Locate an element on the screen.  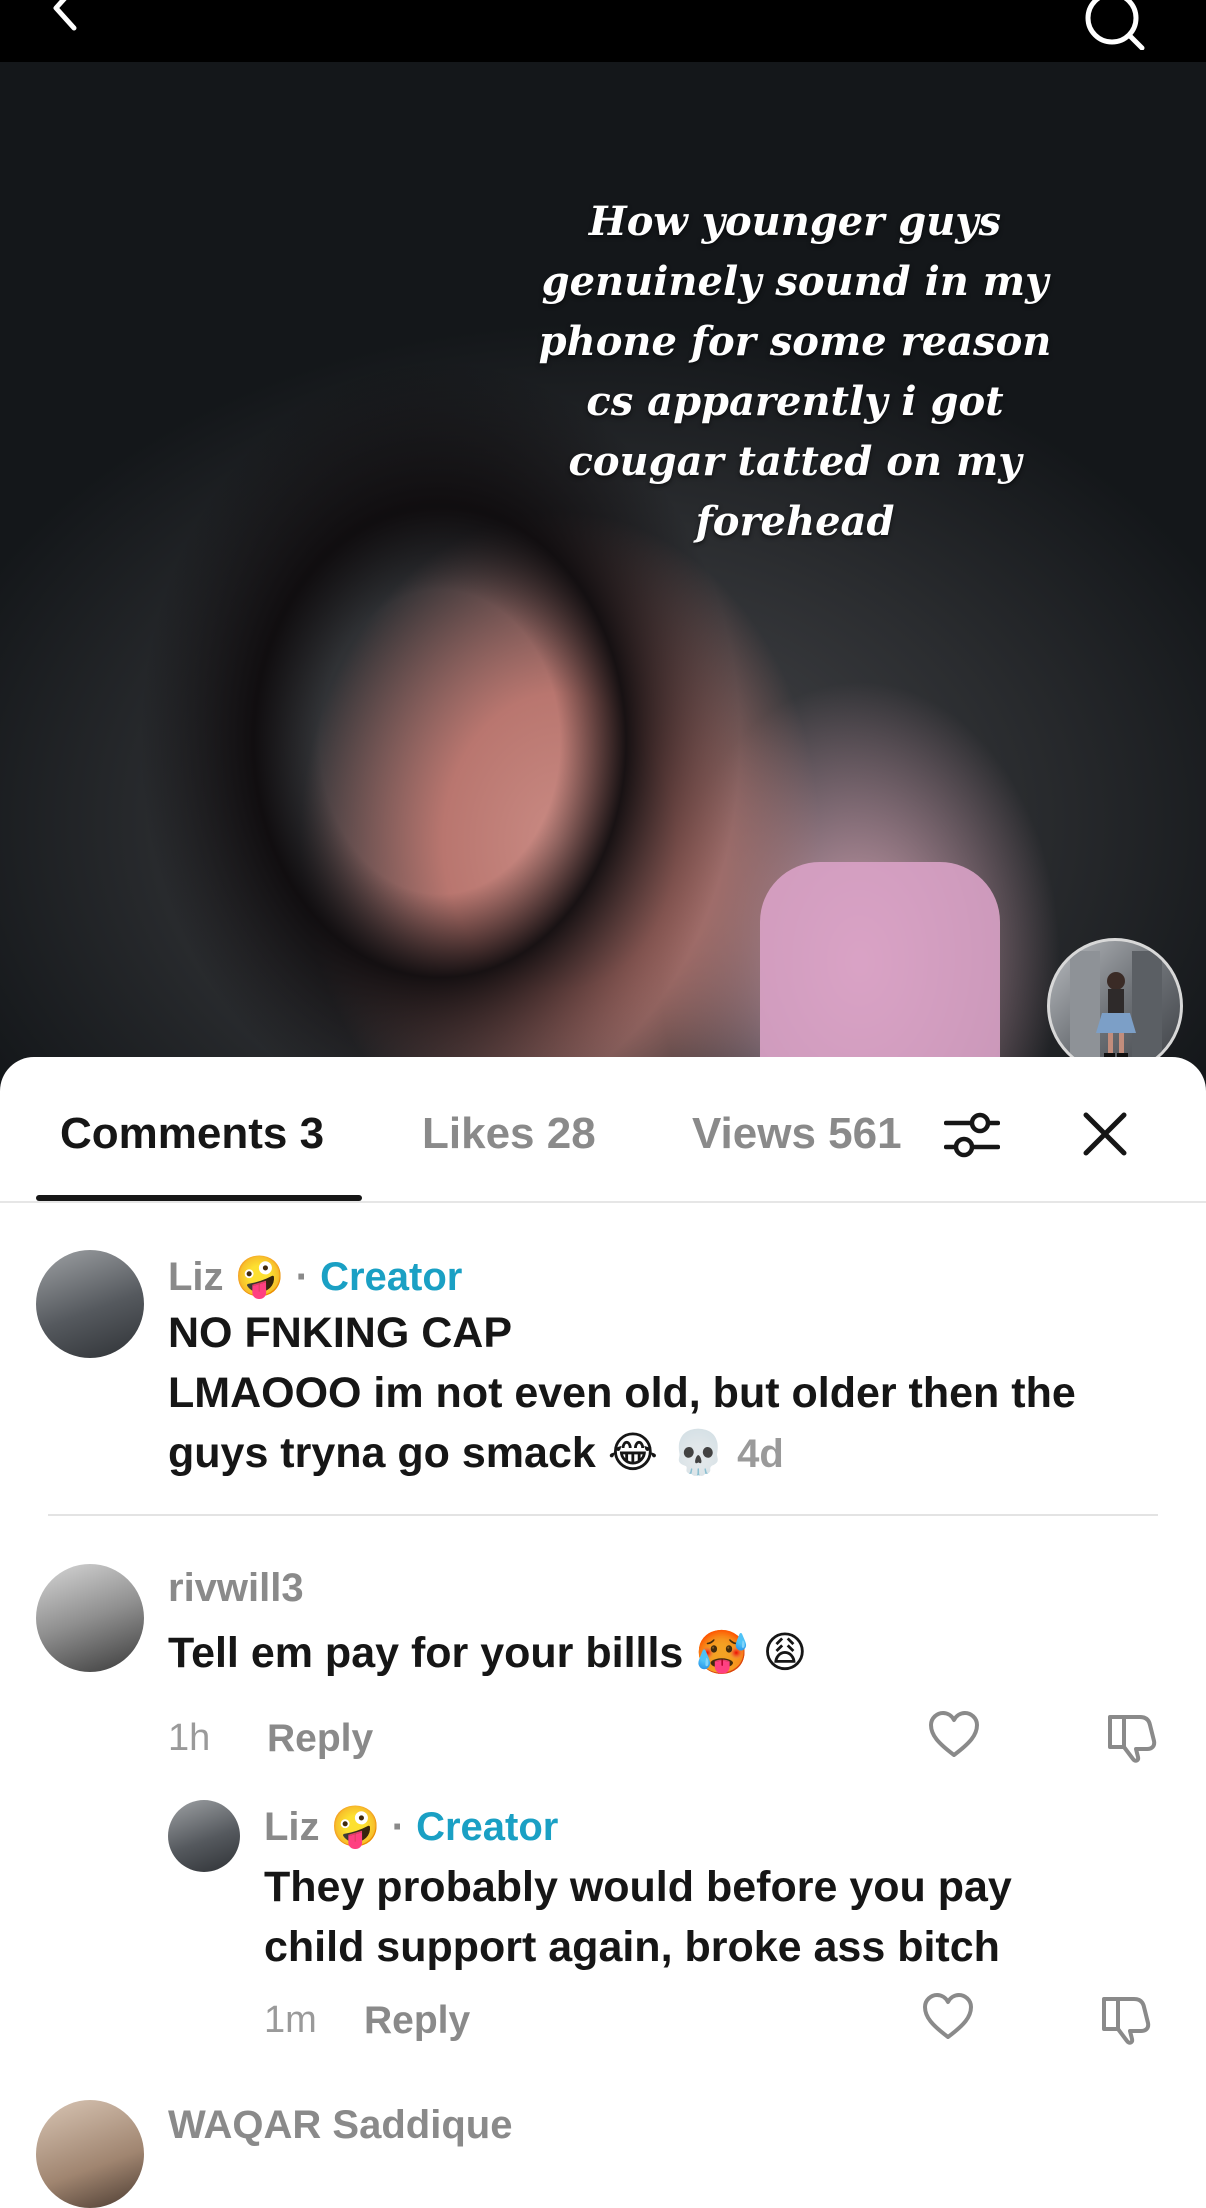
creator-avatar is located at coordinates (1115, 1006).